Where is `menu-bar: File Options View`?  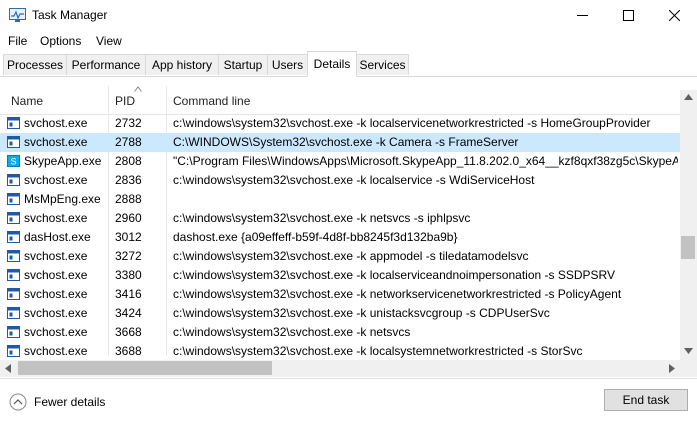
menu-bar: File Options View is located at coordinates (348, 41).